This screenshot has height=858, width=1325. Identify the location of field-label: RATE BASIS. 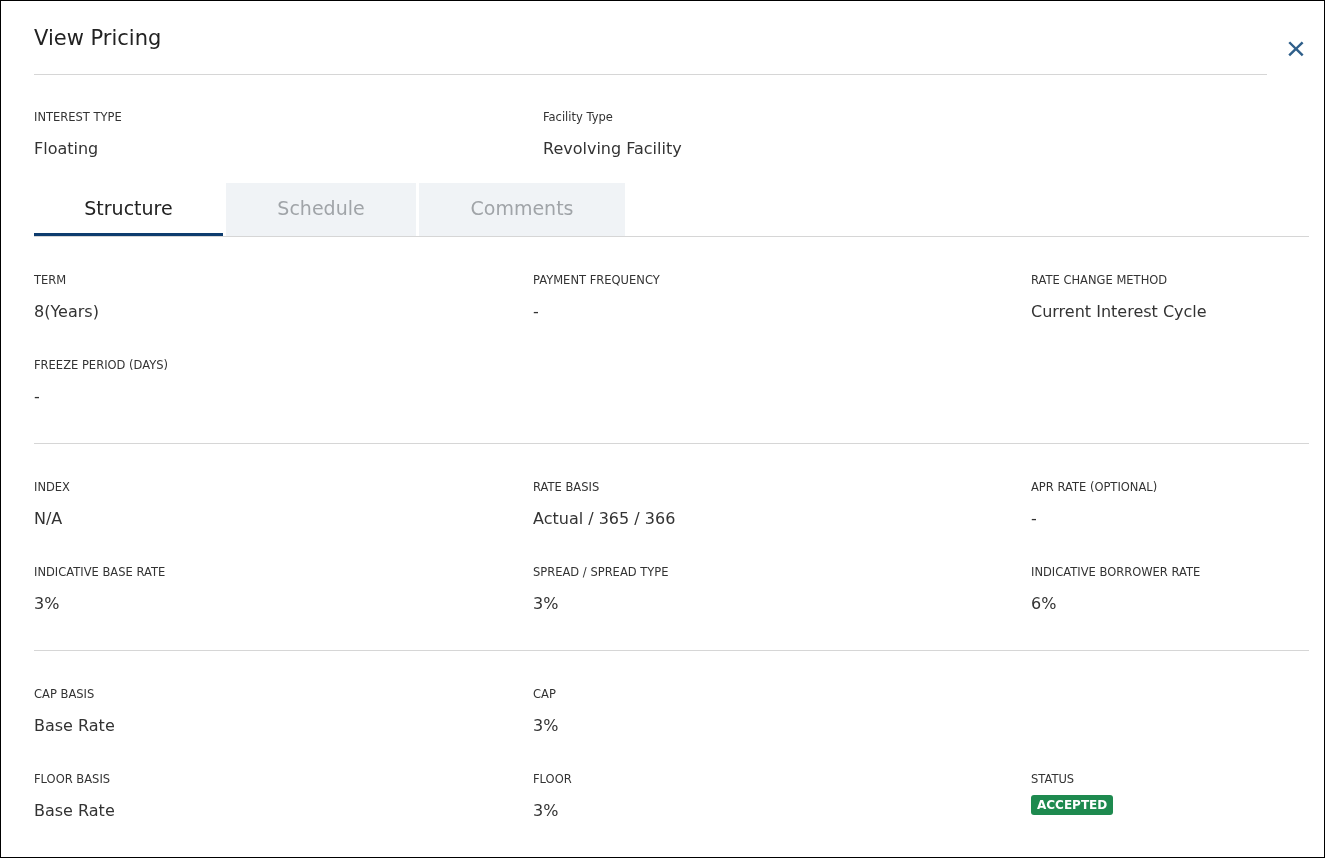
(567, 487).